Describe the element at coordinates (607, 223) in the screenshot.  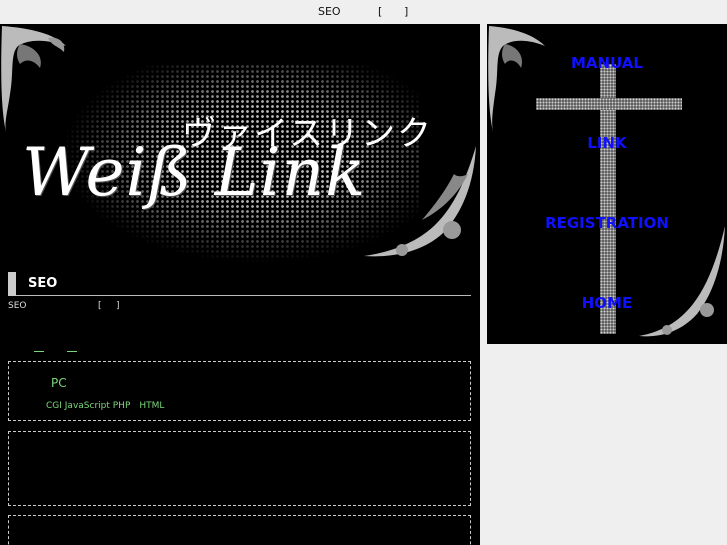
I see `nav-link-registration: REGISTRATION` at that location.